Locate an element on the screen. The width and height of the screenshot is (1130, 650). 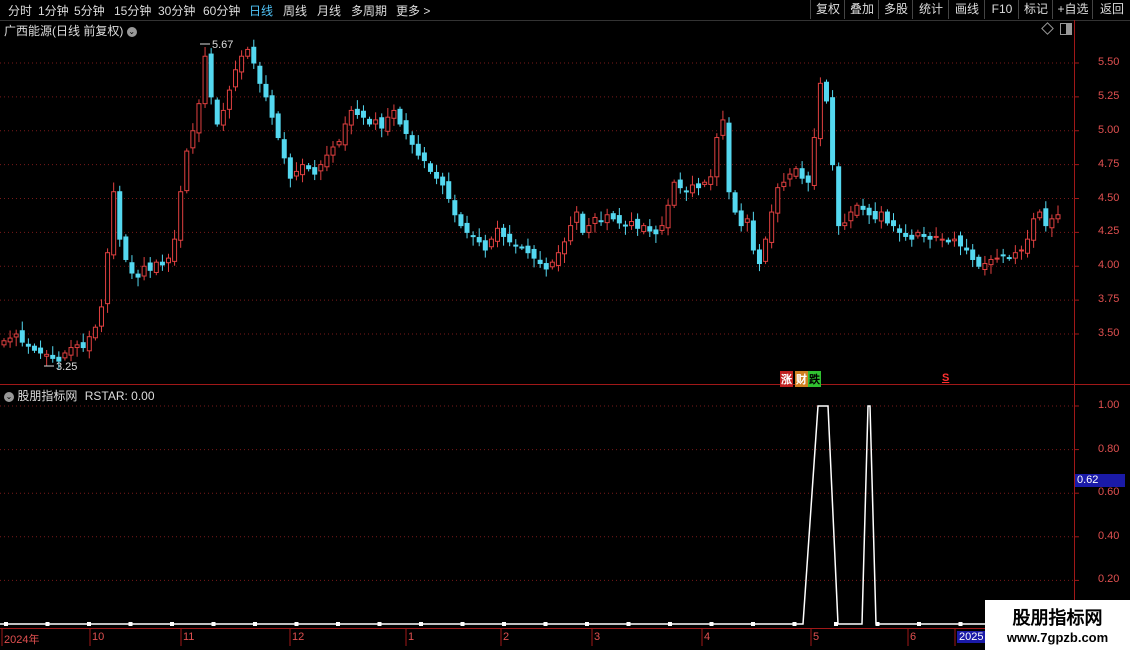
event-s-marker: S is located at coordinates (945, 378).